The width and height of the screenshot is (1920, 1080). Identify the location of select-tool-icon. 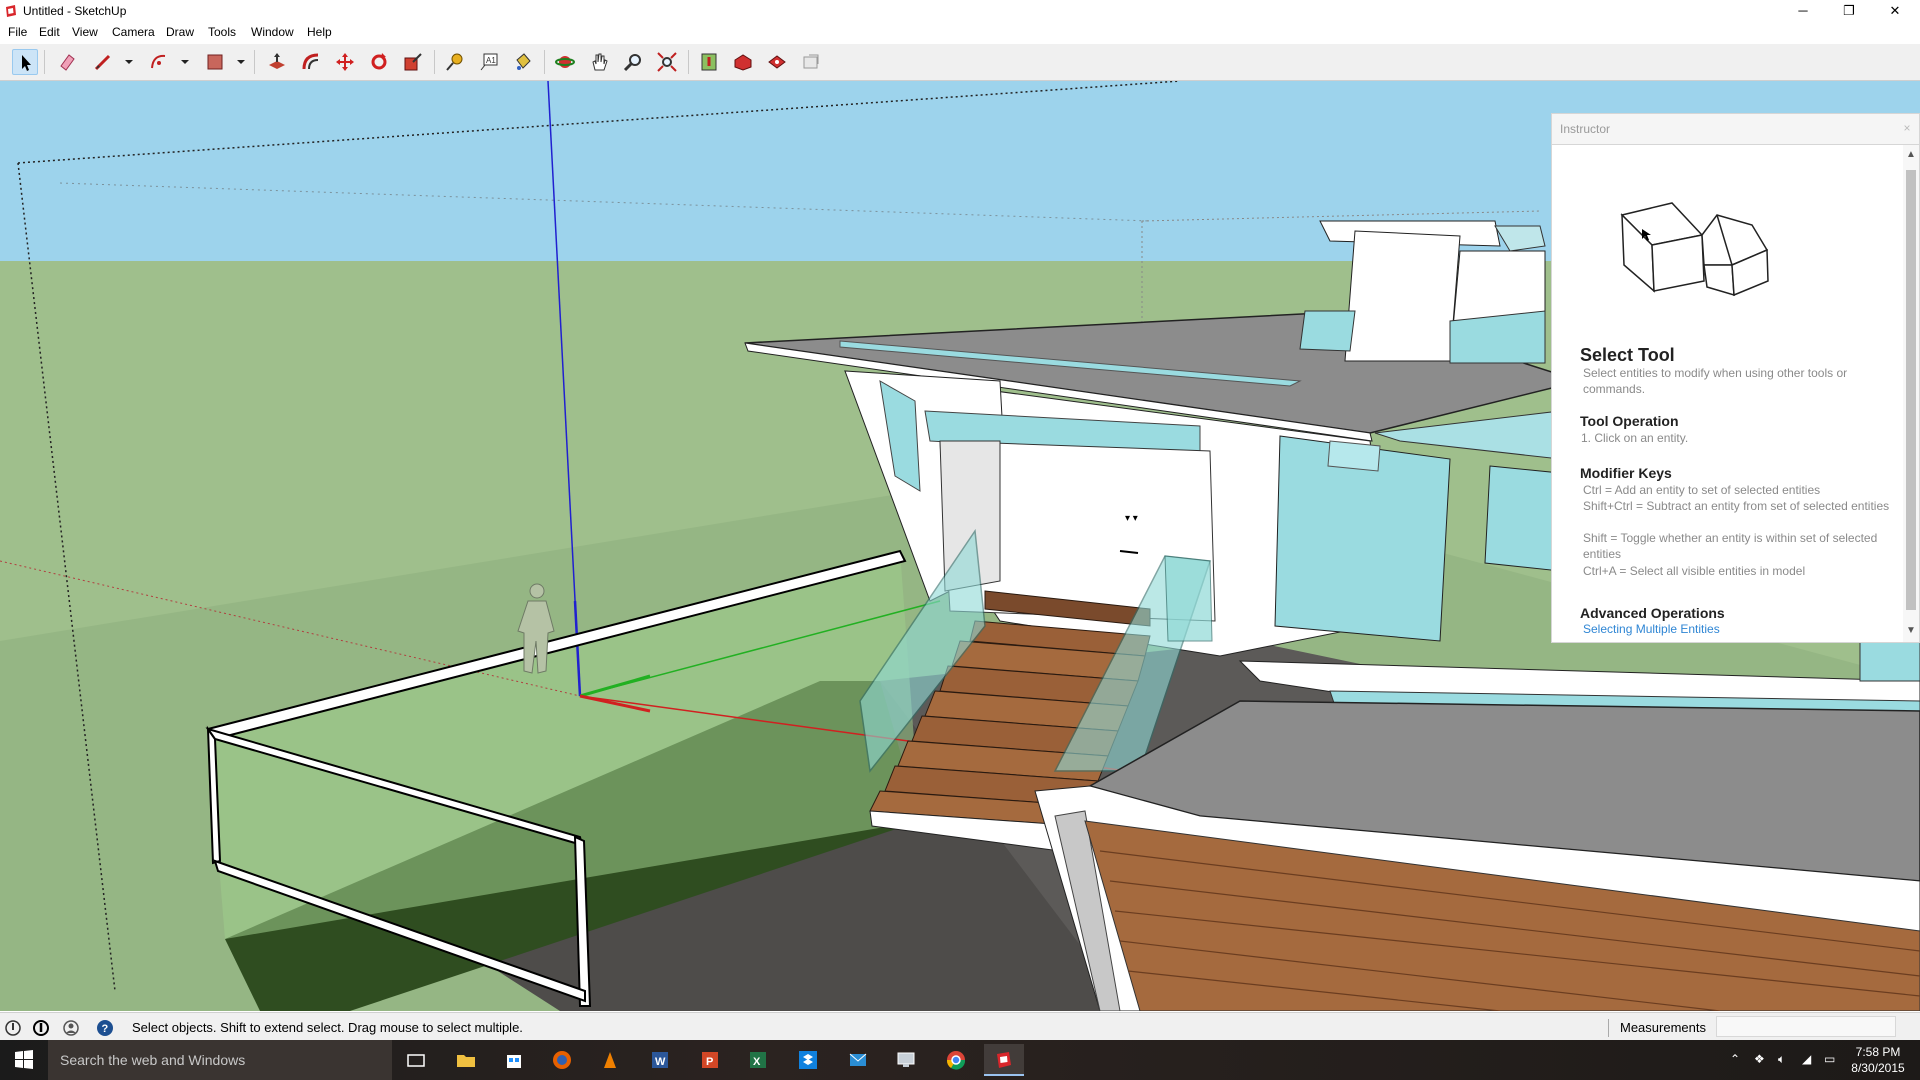
(26, 63).